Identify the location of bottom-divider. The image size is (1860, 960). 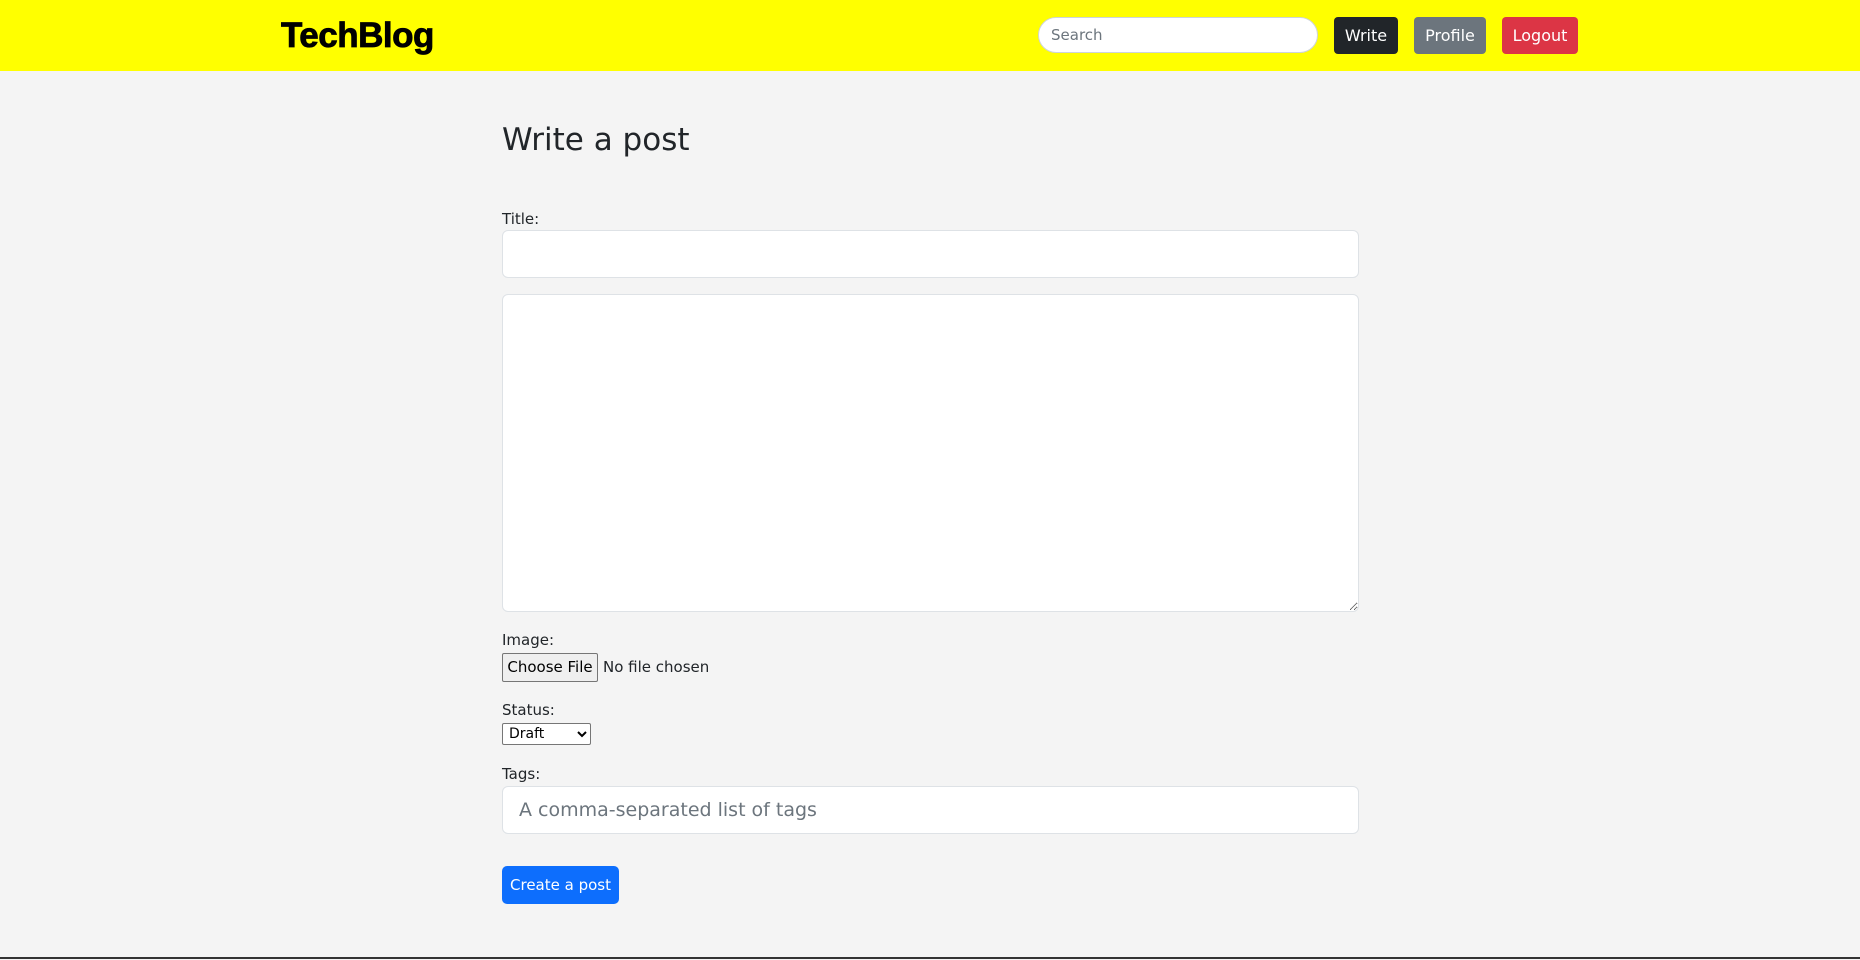
(930, 958).